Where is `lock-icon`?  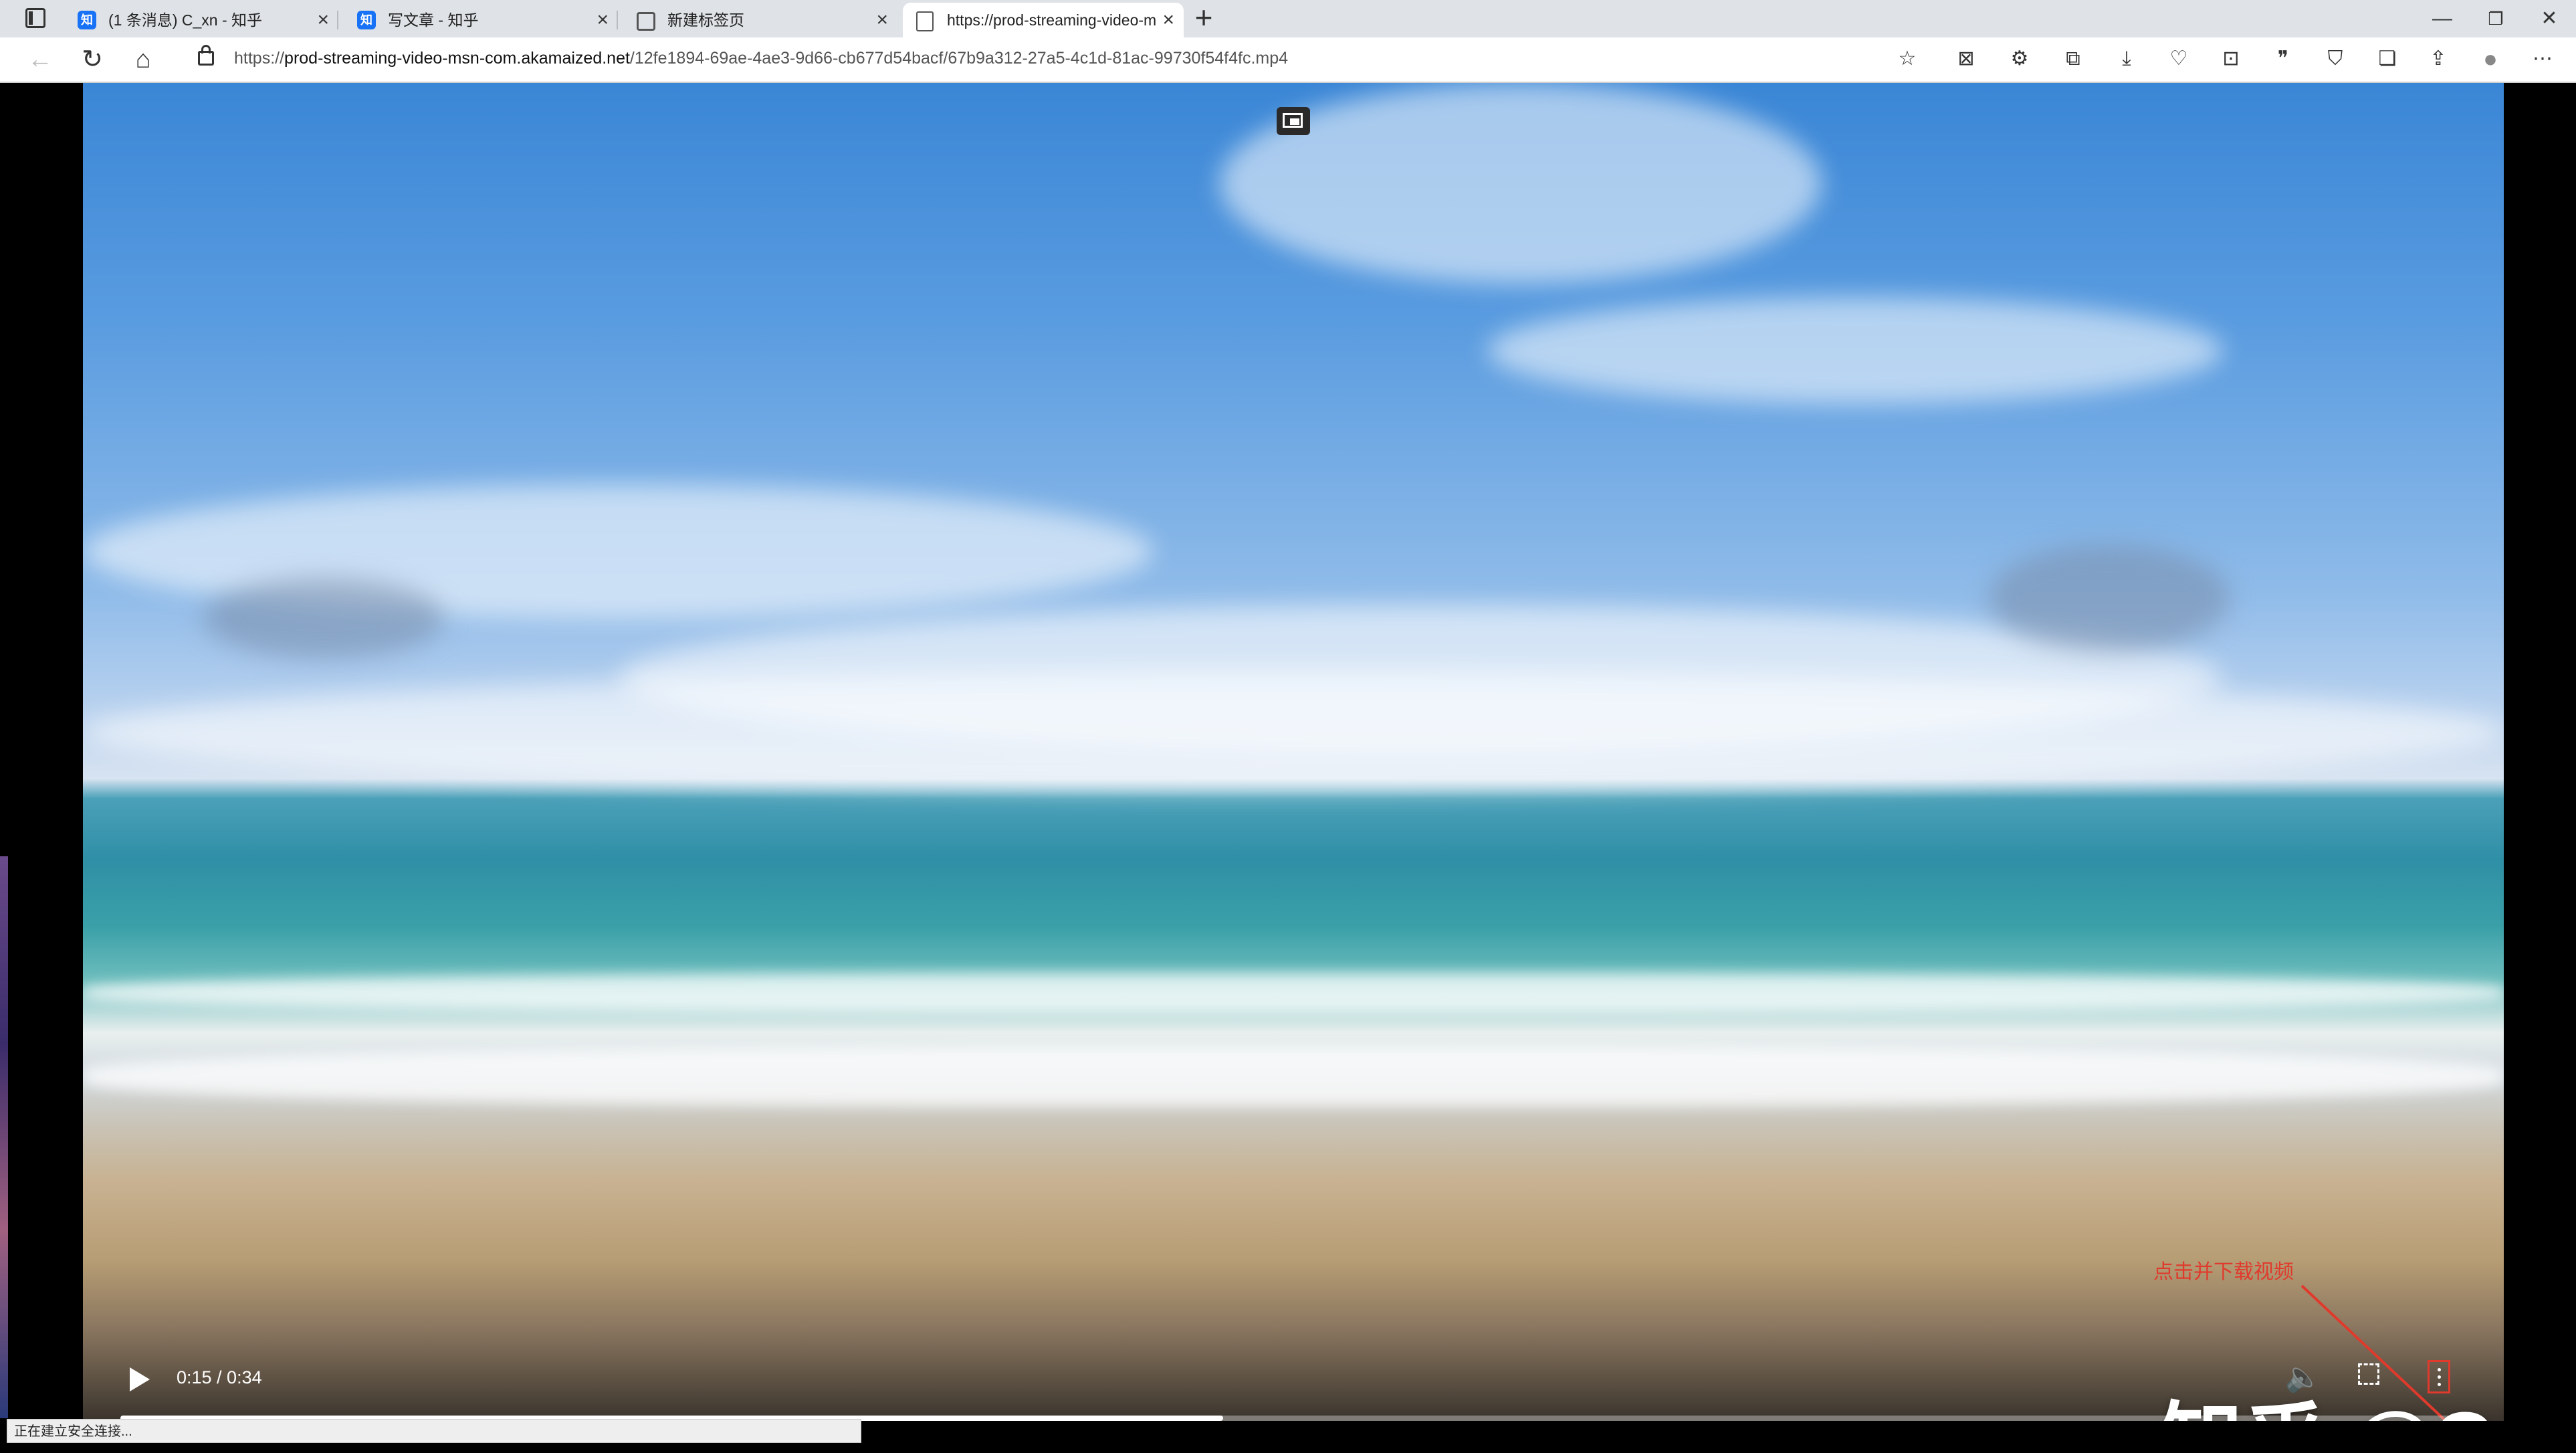
lock-icon is located at coordinates (206, 55).